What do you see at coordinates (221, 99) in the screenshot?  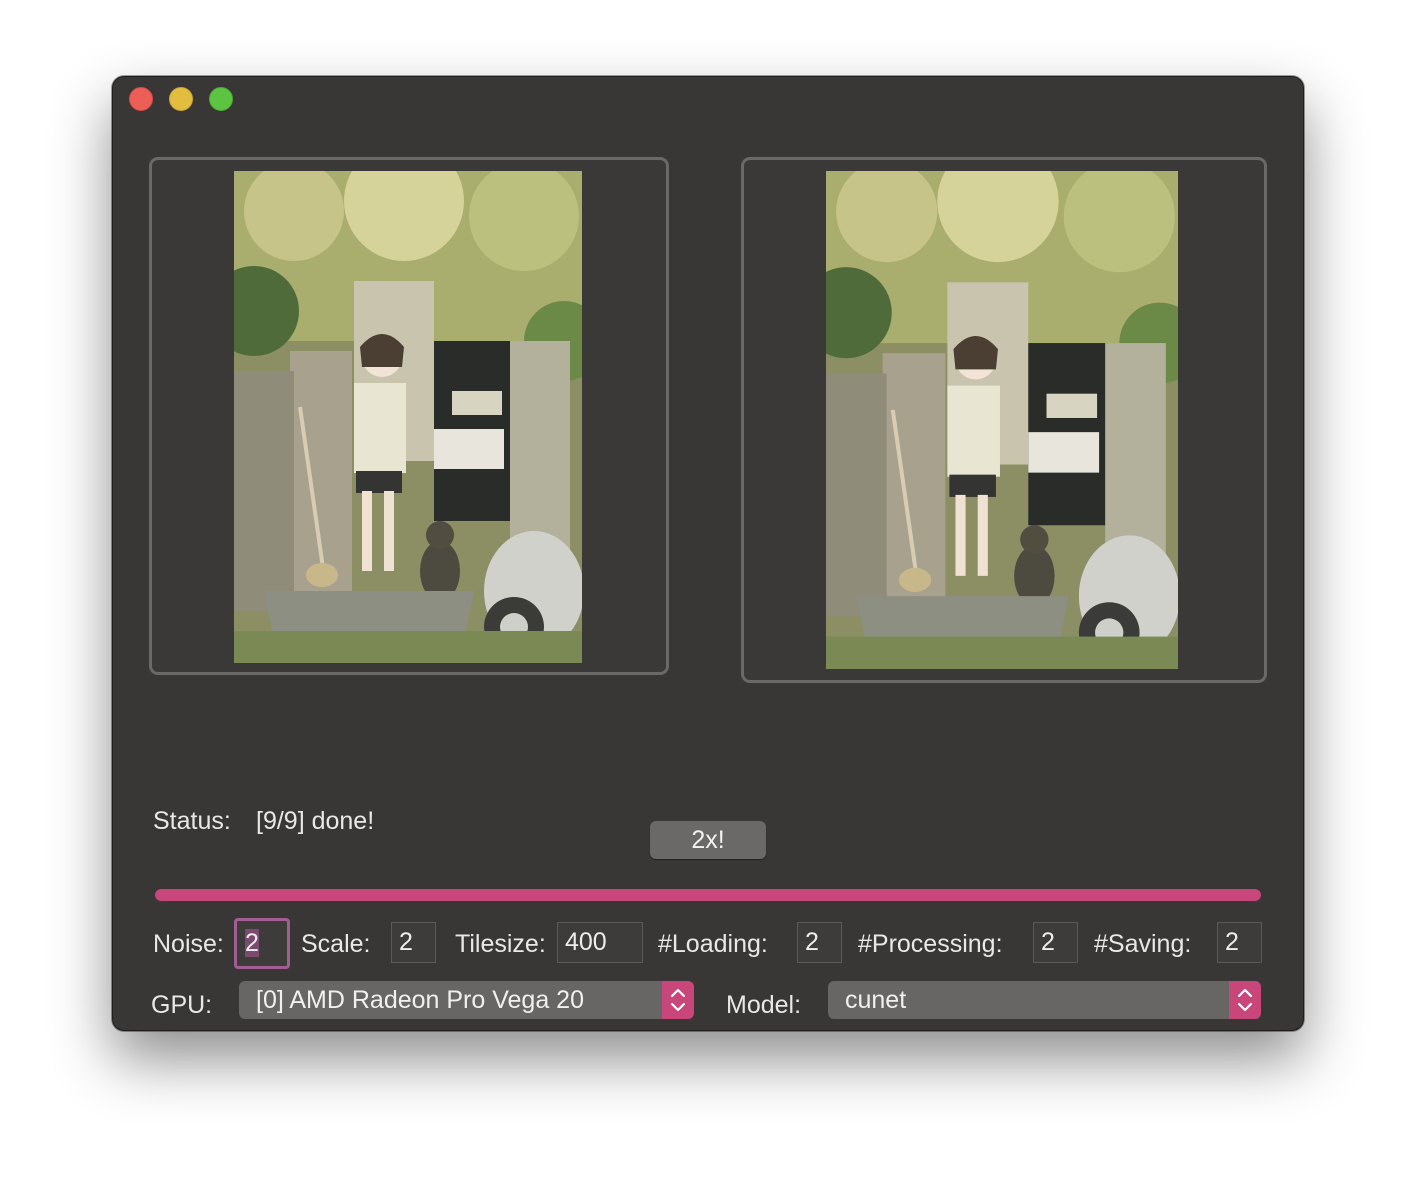 I see `zoom-window-button` at bounding box center [221, 99].